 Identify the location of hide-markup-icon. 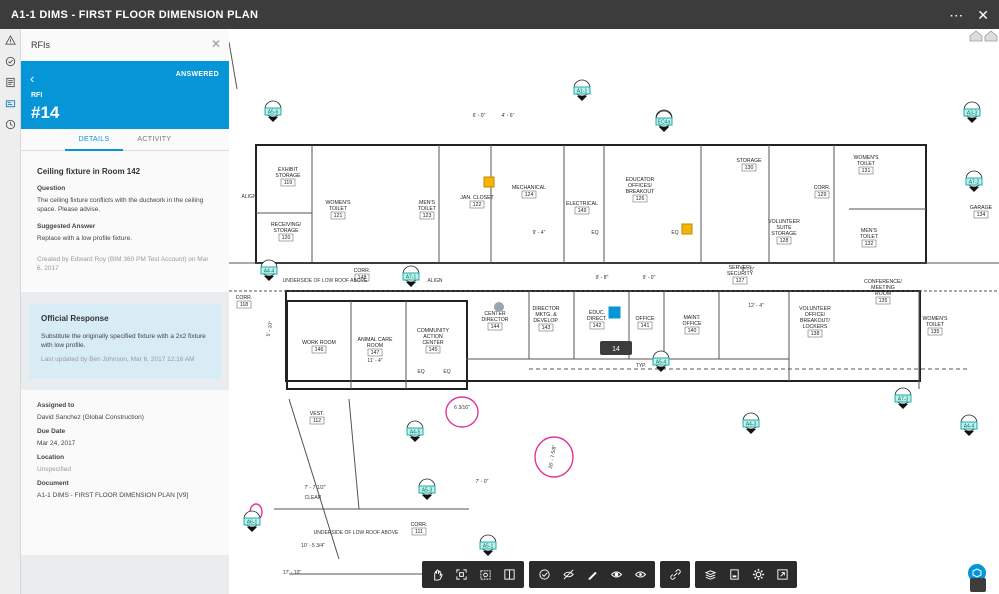
(568, 575).